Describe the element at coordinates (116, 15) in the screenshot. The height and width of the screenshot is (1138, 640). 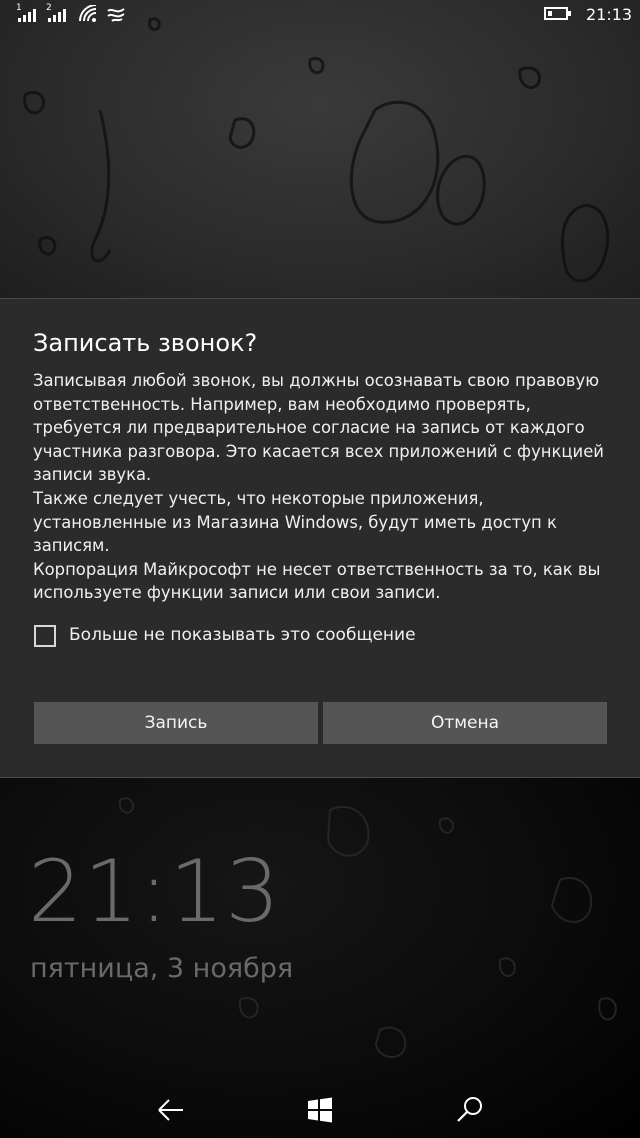
I see `hotspot-icon` at that location.